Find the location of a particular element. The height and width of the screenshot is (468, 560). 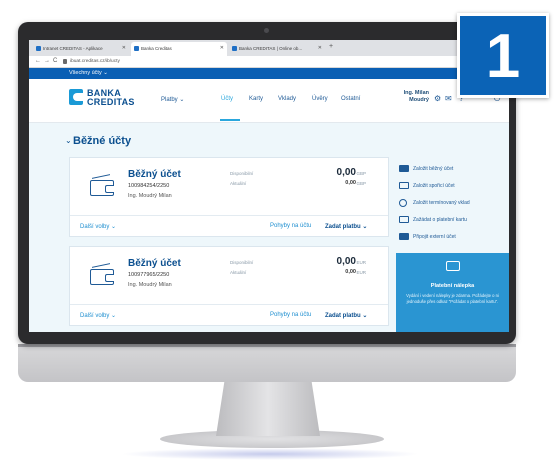

address-bar: ← → C ibuat.creditas.cz/ib/ucty is located at coordinates (269, 62).